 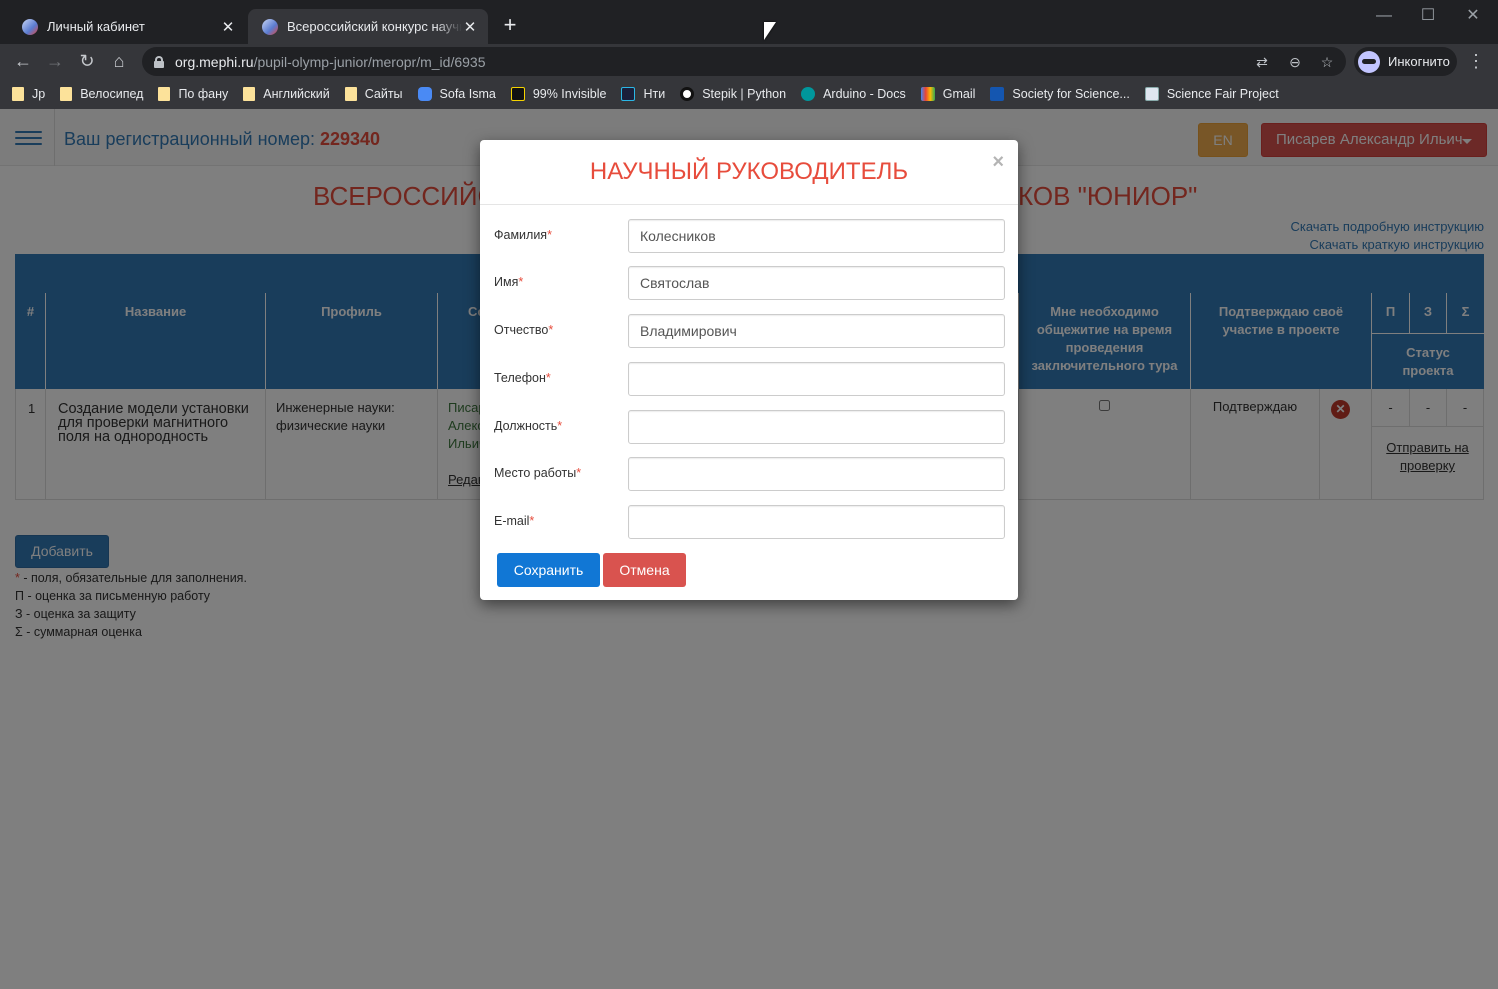 What do you see at coordinates (524, 330) in the screenshot?
I see `field-label: Отчество*` at bounding box center [524, 330].